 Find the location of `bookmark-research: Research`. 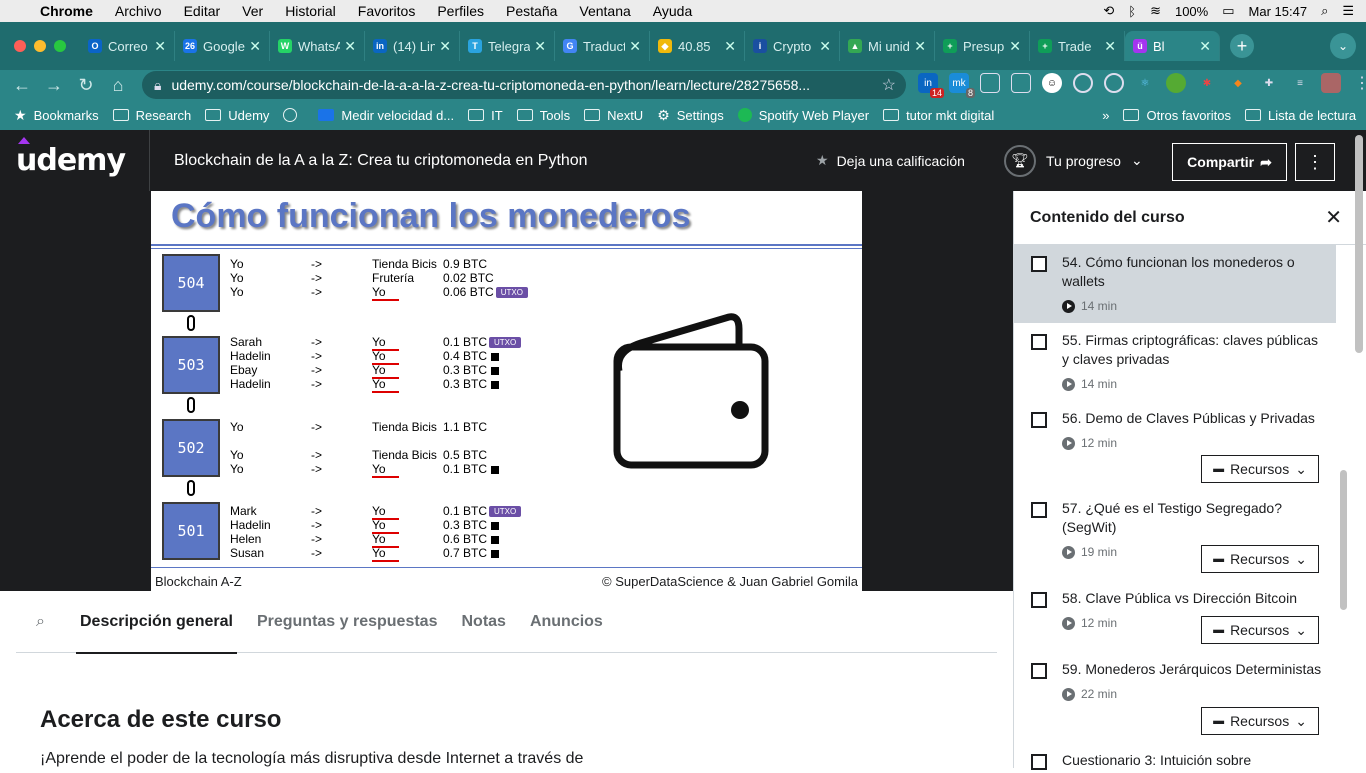

bookmark-research: Research is located at coordinates (151, 115).